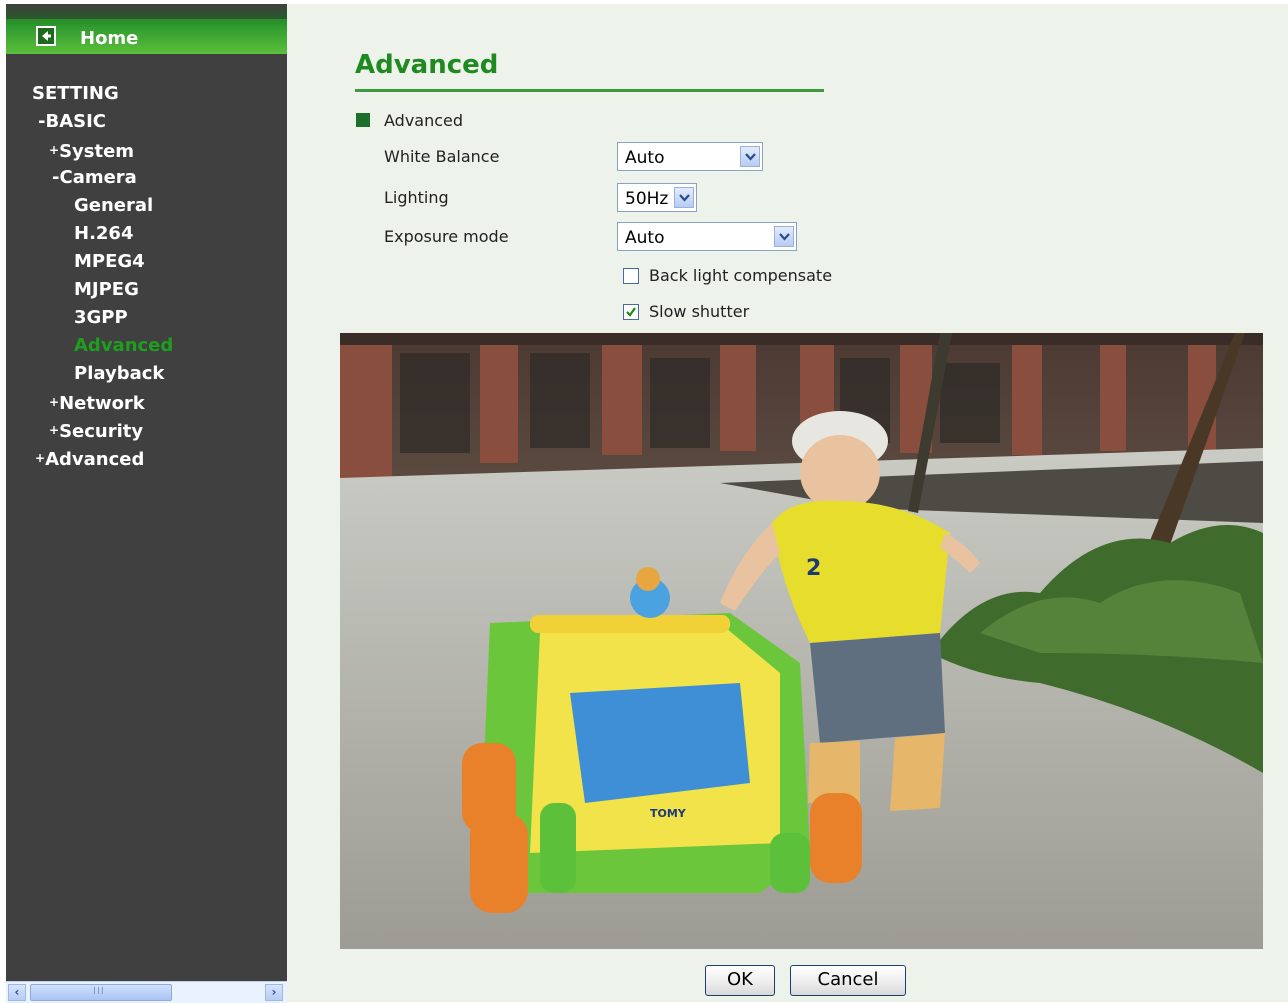 Image resolution: width=1288 pixels, height=1003 pixels. Describe the element at coordinates (416, 197) in the screenshot. I see `lighting-label: Lighting` at that location.